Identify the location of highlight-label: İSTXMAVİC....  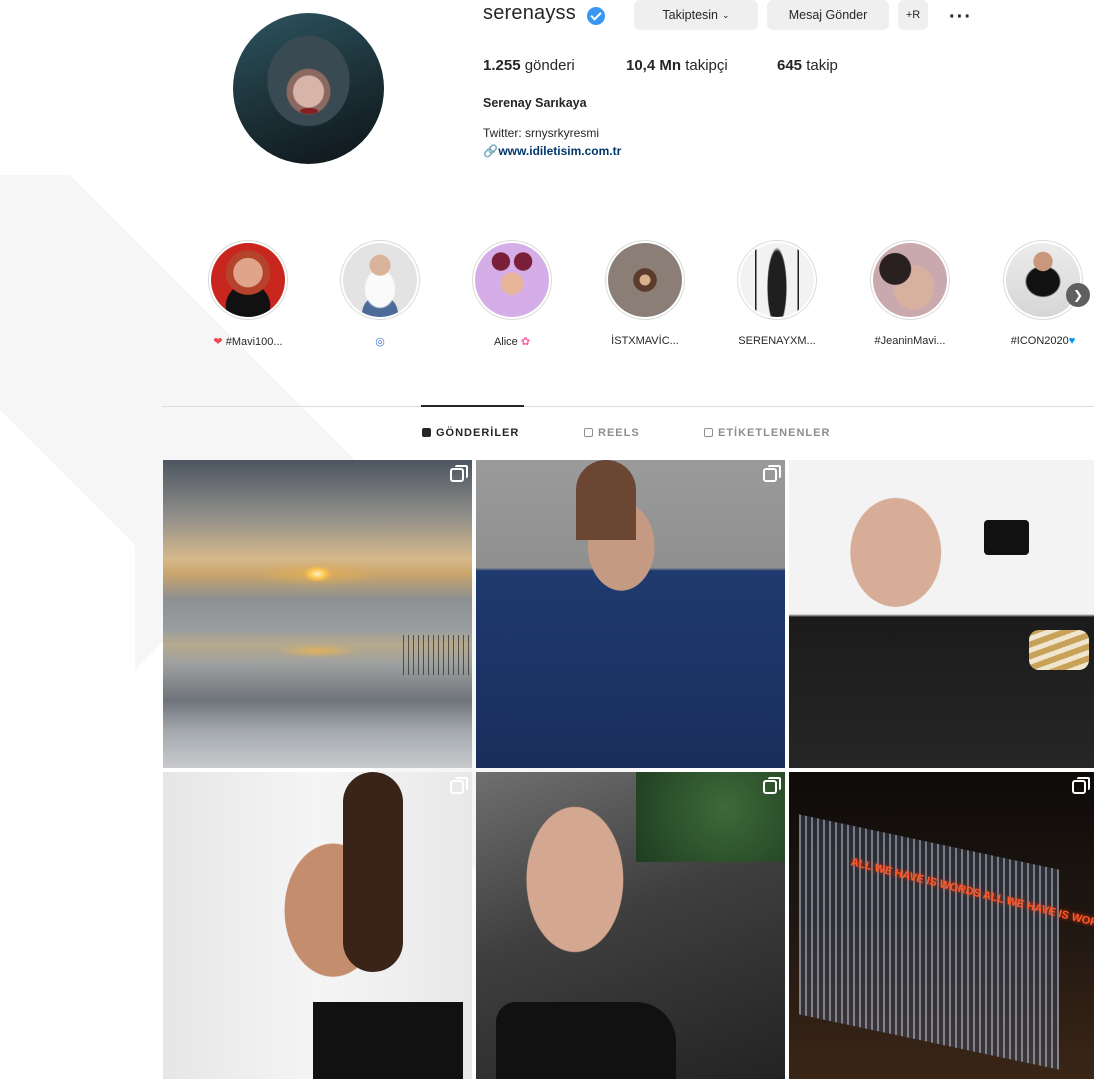
(645, 341).